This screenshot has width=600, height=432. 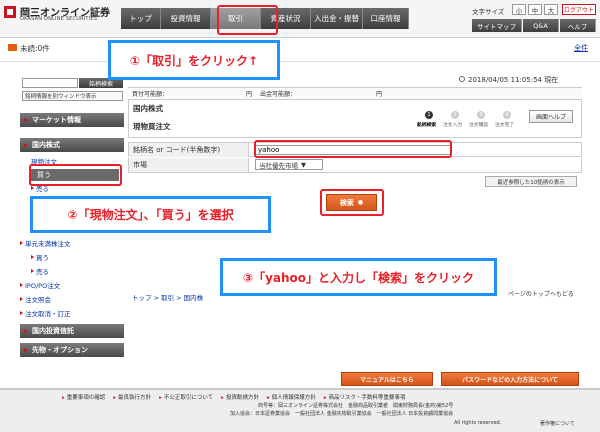 What do you see at coordinates (12, 47) in the screenshot?
I see `mail-icon` at bounding box center [12, 47].